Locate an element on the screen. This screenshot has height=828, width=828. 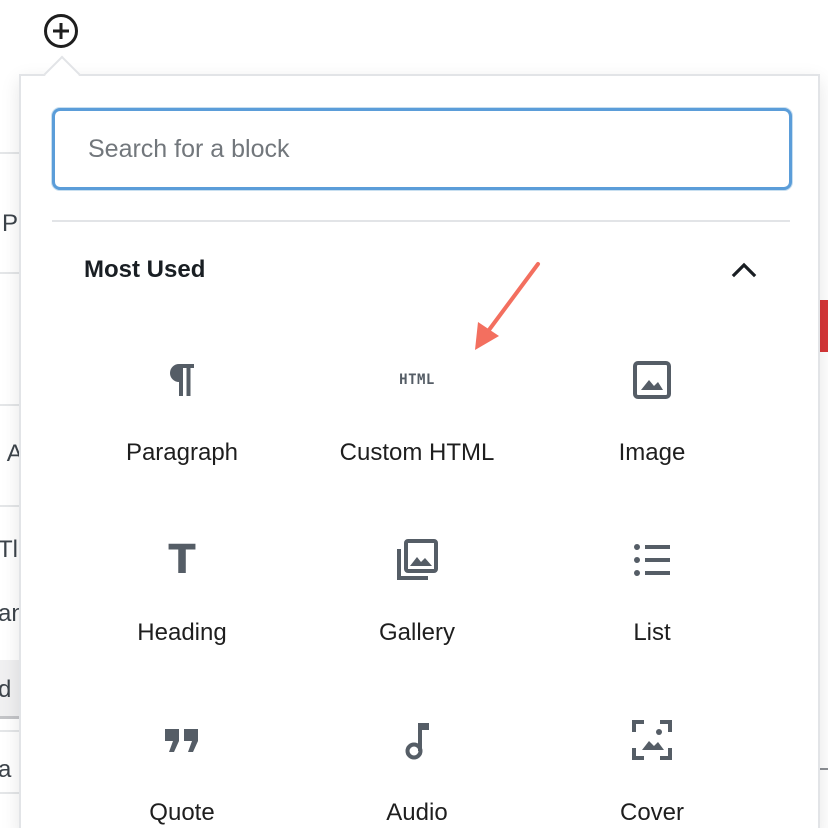
block-image: Image is located at coordinates (652, 396).